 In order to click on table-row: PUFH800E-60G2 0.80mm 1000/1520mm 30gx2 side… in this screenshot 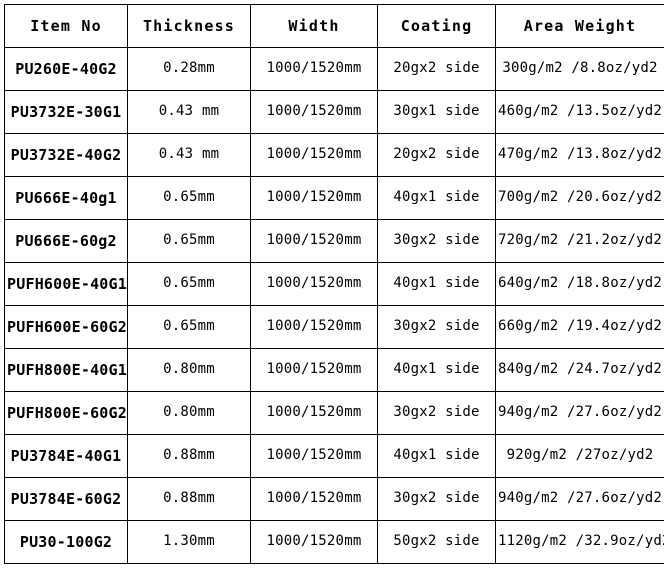, I will do `click(334, 413)`.